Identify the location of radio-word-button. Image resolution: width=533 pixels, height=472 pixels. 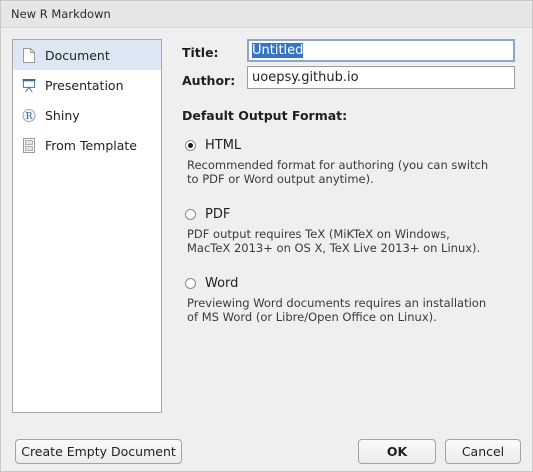
(190, 283).